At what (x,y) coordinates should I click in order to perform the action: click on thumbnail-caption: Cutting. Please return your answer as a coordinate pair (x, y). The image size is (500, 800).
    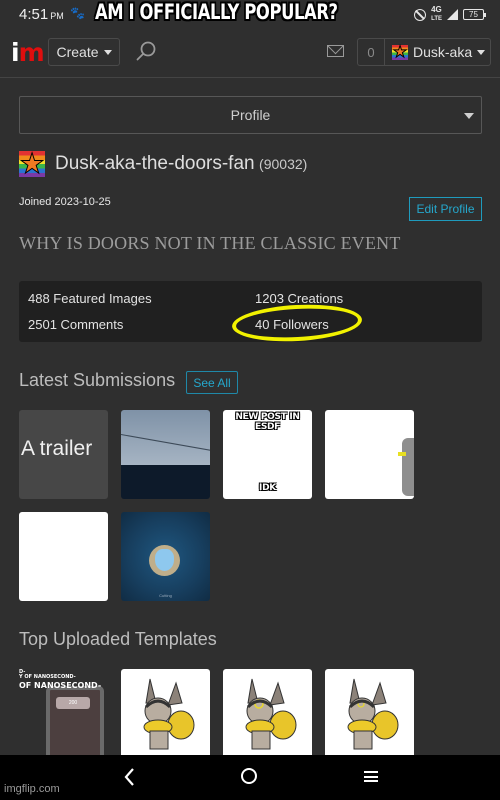
    Looking at the image, I should click on (165, 595).